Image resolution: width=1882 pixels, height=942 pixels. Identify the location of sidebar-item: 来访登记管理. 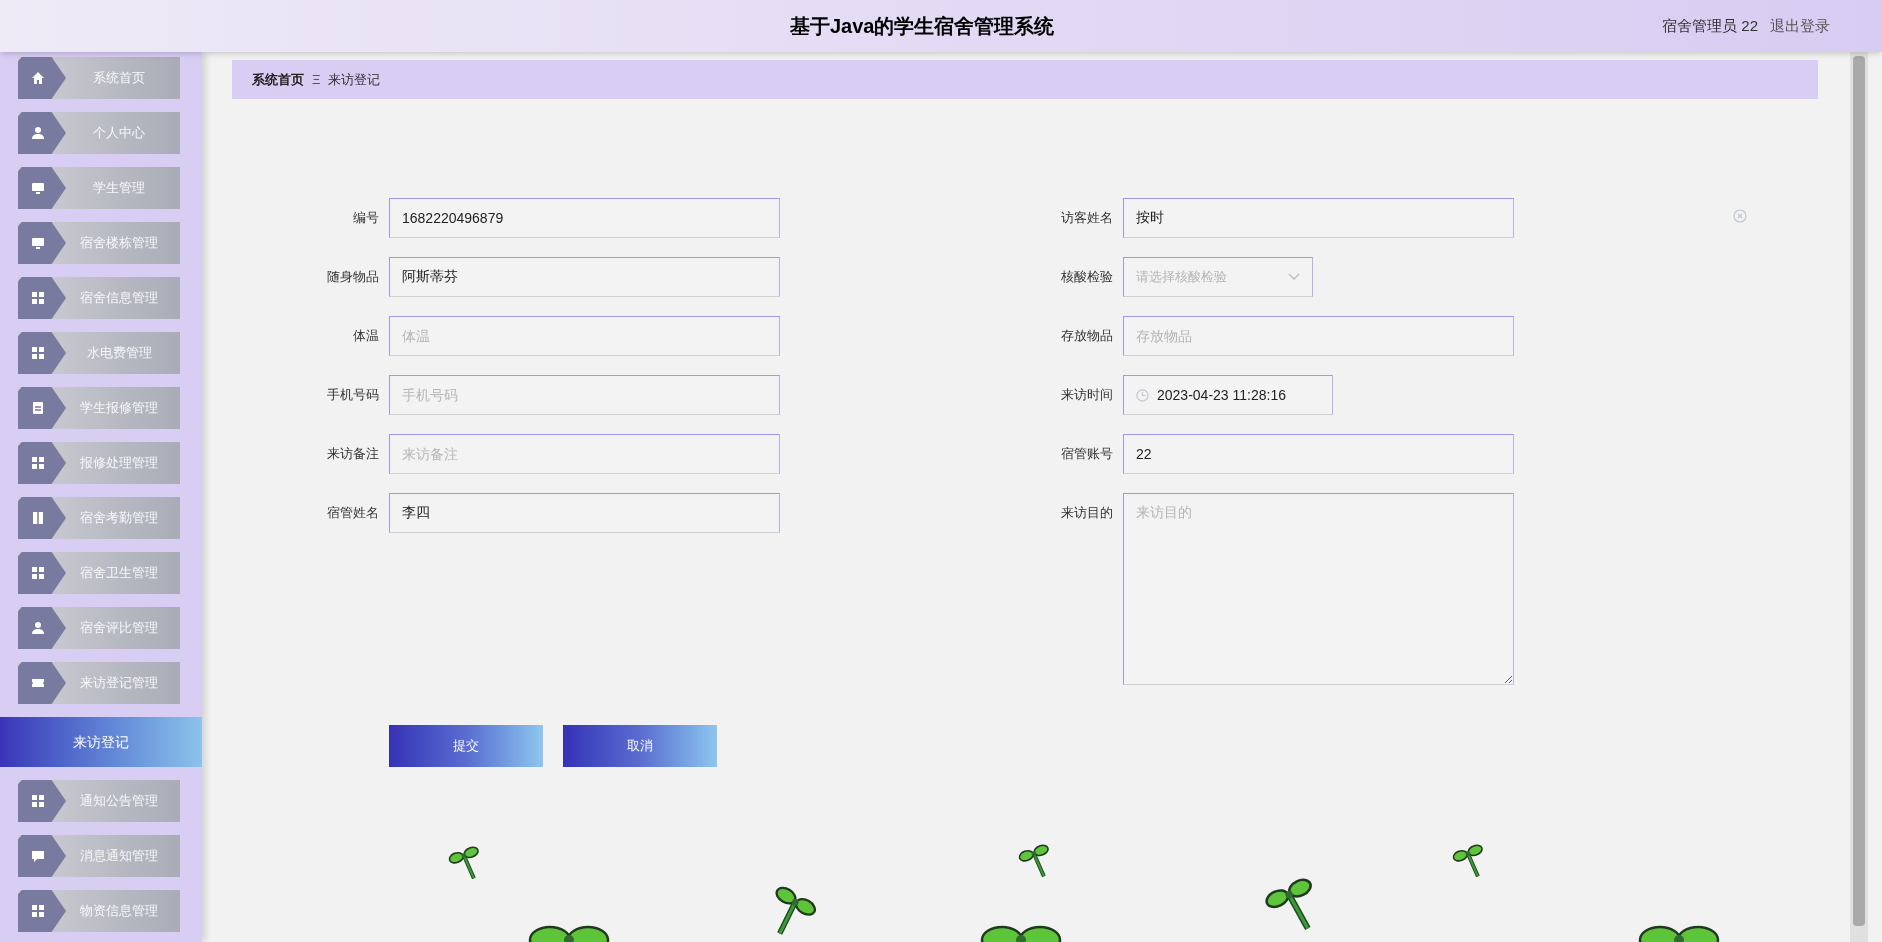
(99, 683).